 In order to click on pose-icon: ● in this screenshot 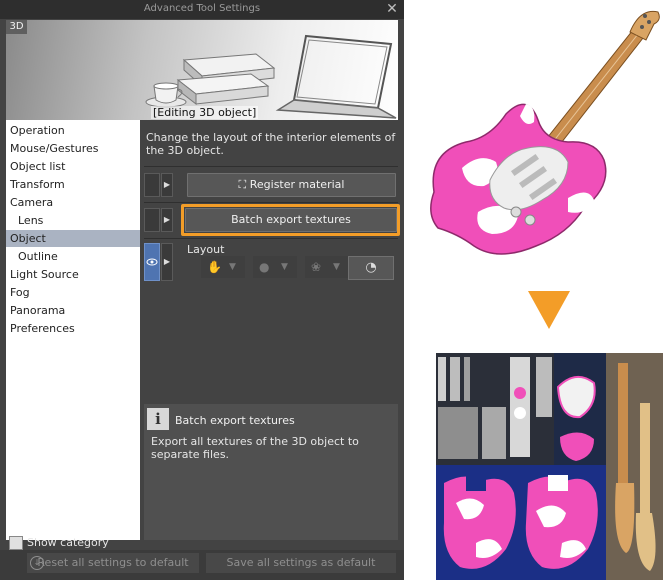, I will do `click(264, 267)`.